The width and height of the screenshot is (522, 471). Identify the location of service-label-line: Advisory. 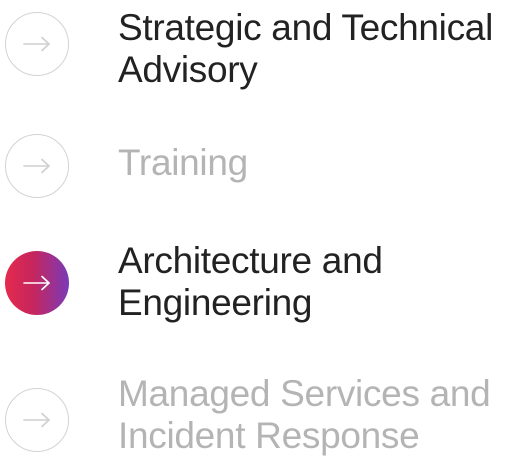
(188, 69).